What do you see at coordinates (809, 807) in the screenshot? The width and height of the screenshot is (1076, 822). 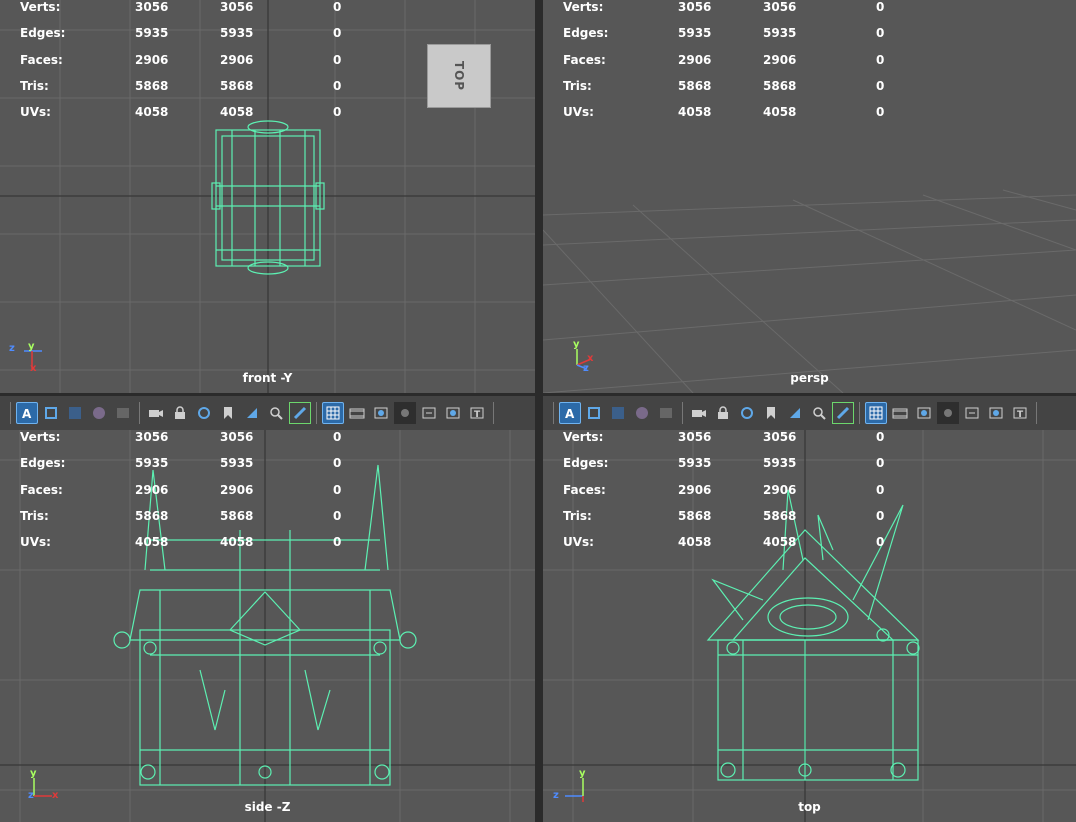 I see `camera-label: top` at bounding box center [809, 807].